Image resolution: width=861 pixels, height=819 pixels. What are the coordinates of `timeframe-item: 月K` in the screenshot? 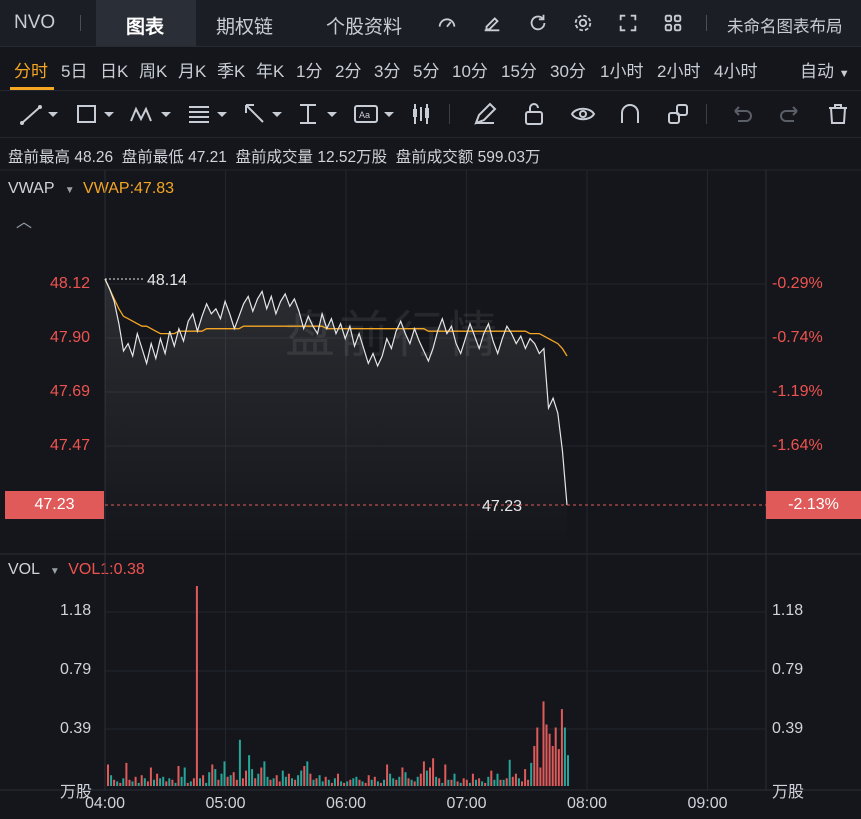 It's located at (192, 69).